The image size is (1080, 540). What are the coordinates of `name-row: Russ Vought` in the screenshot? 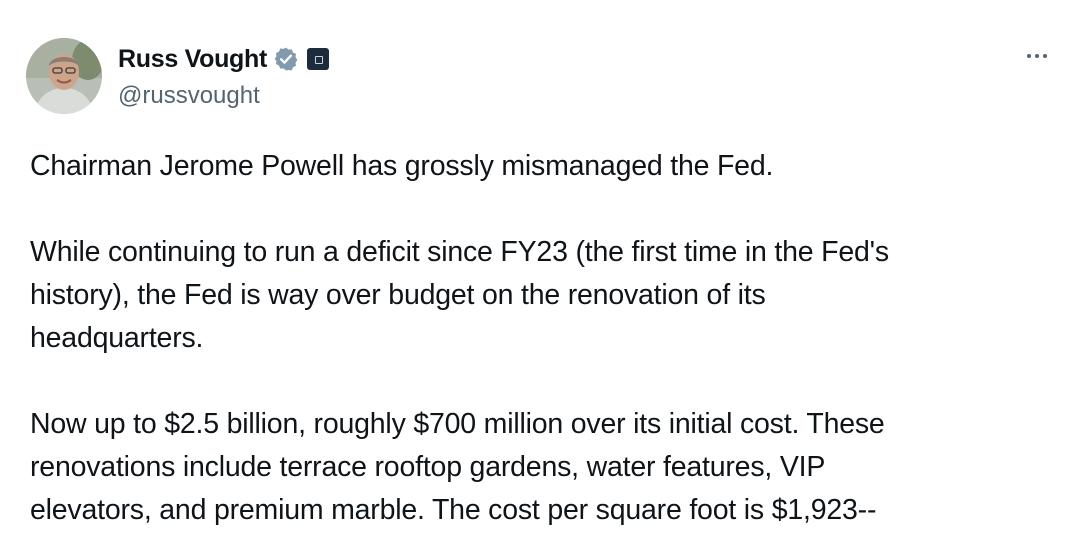 It's located at (224, 59).